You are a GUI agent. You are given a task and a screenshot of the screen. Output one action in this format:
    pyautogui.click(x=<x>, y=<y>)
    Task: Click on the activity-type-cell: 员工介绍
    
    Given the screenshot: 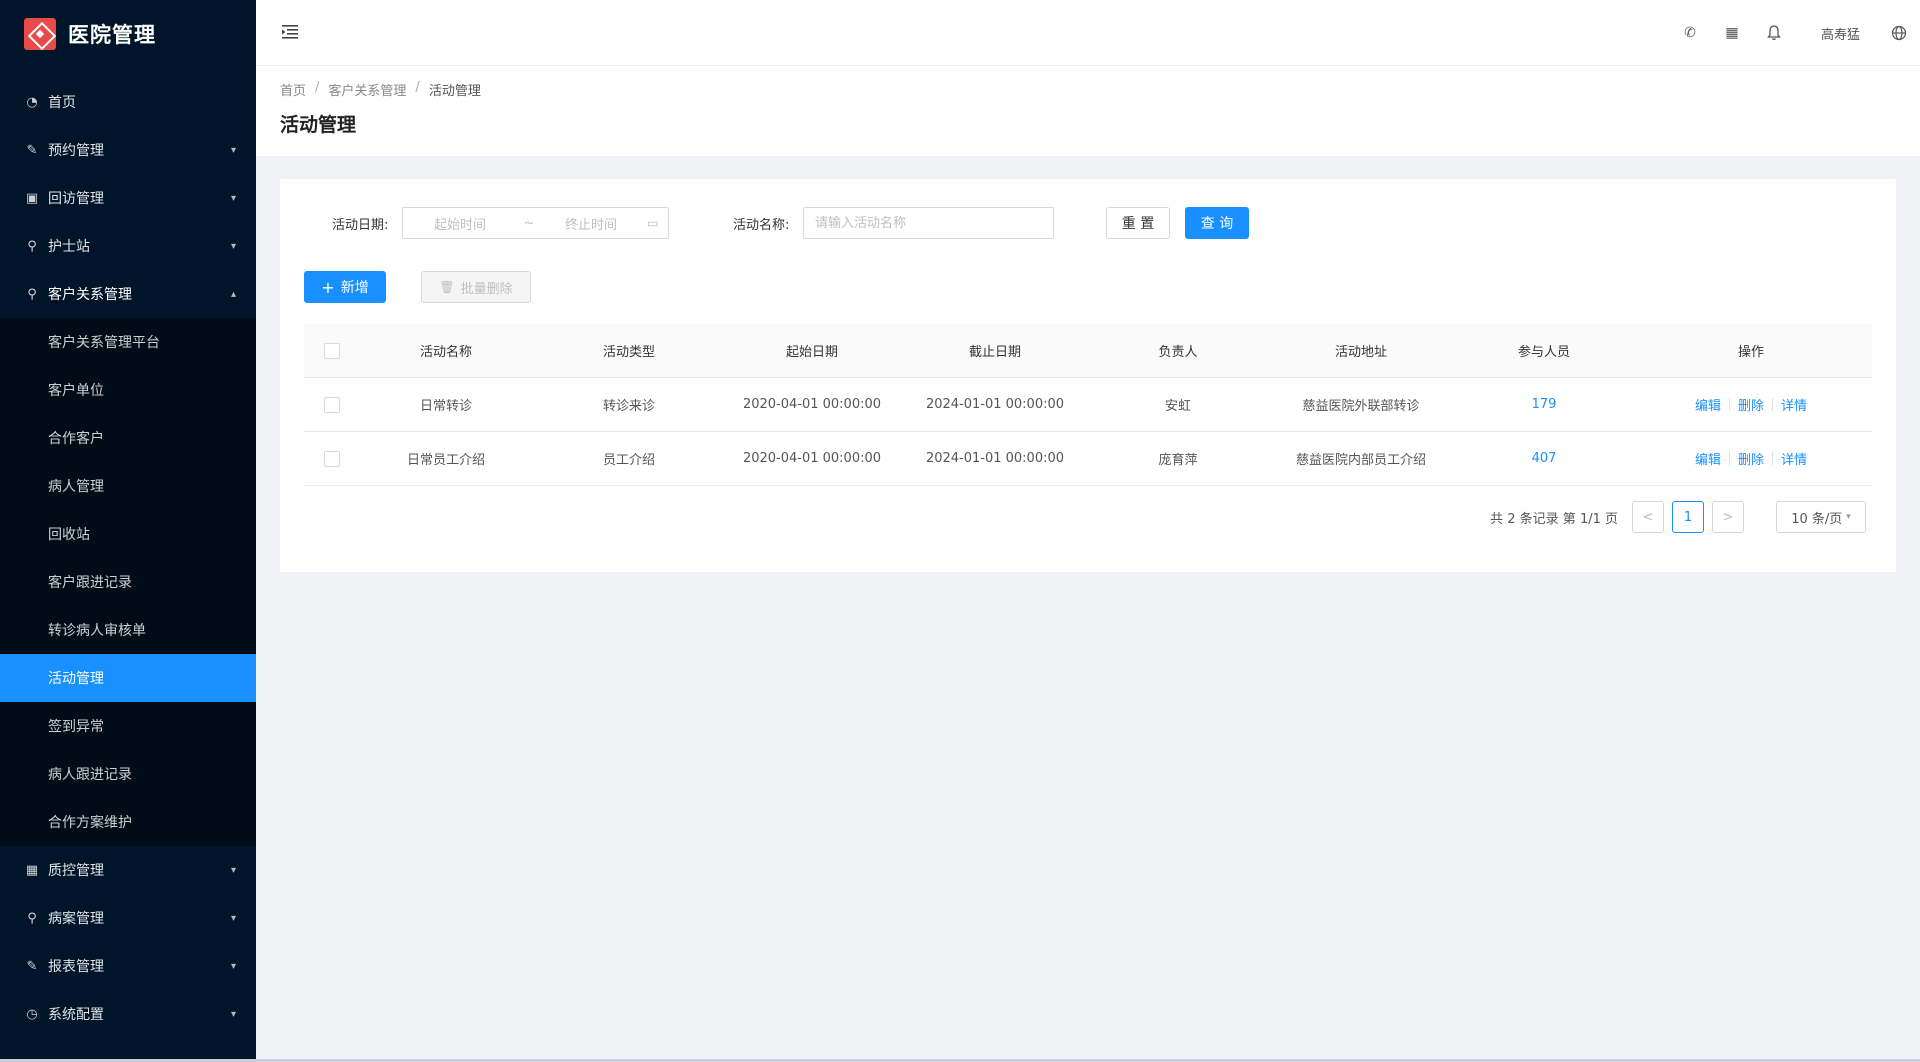 What is the action you would take?
    pyautogui.click(x=628, y=460)
    